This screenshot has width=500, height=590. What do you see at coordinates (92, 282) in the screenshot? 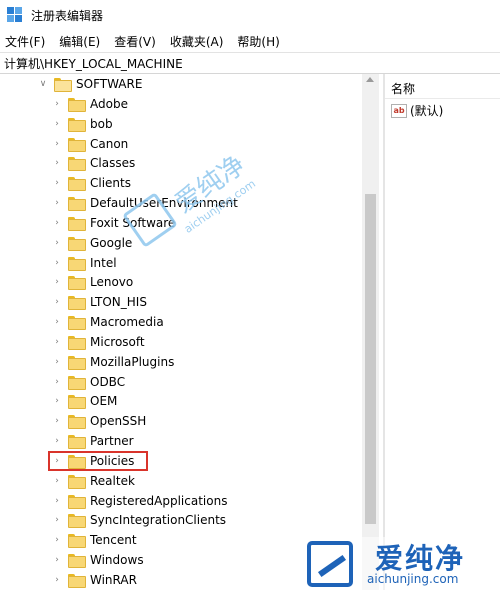
I see `tree-item-lenovo: › Lenovo` at bounding box center [92, 282].